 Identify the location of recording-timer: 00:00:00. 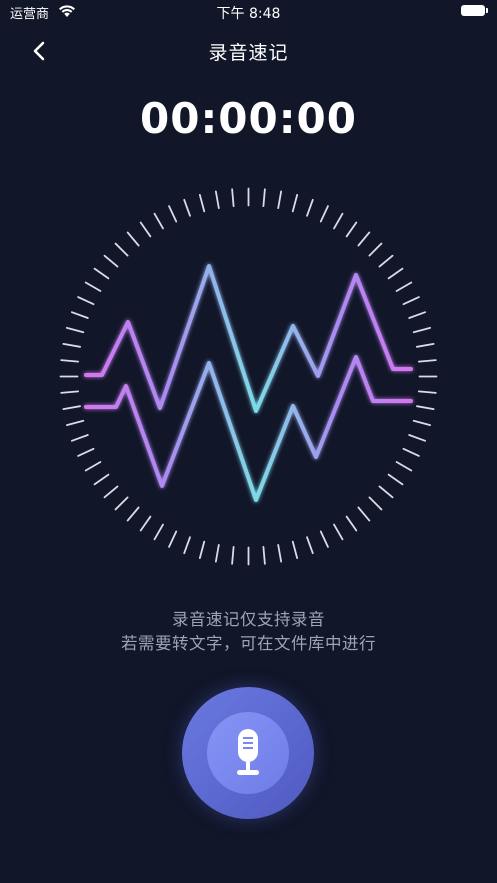
(248, 118).